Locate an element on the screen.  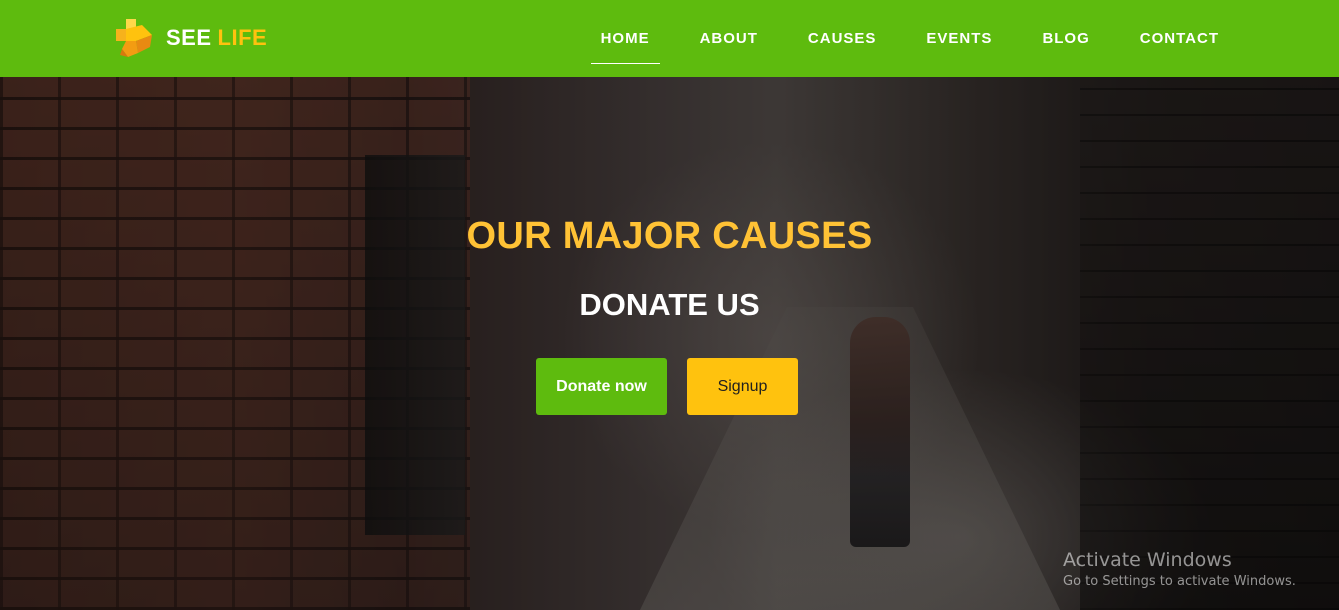
nav-home: HOME is located at coordinates (625, 38).